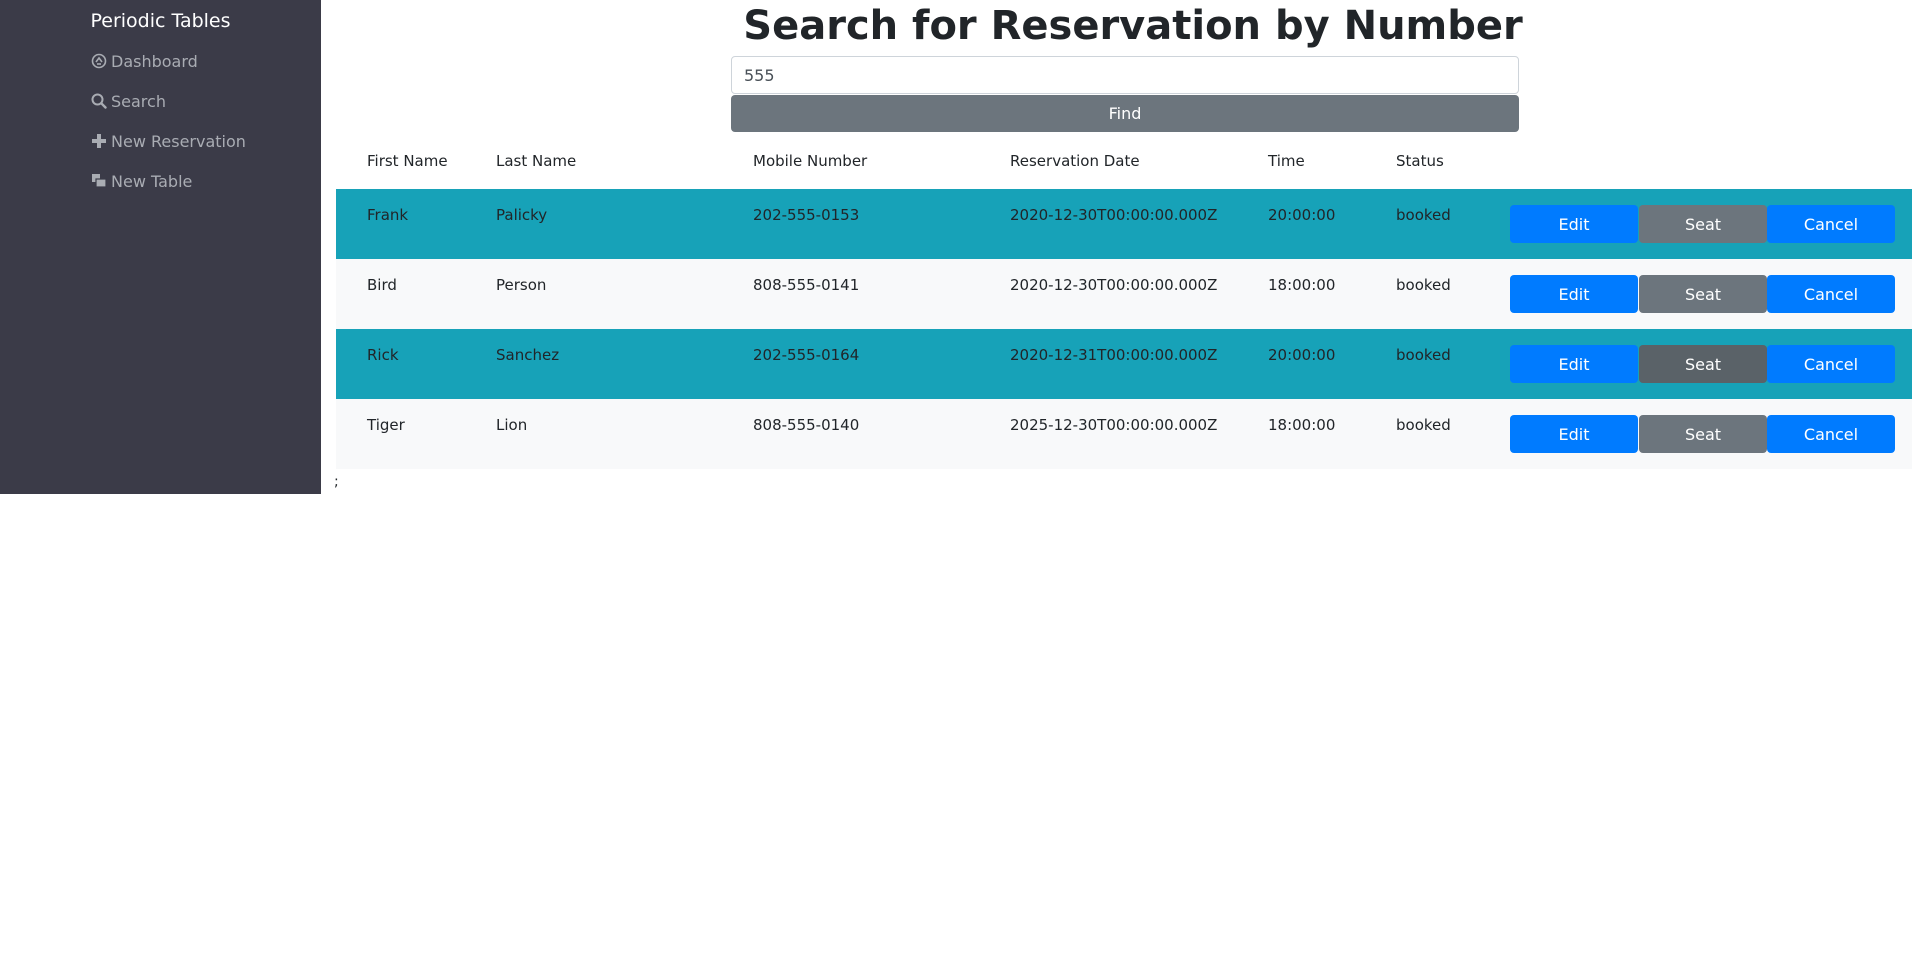  I want to click on cell-last-name: Palicky, so click(522, 215).